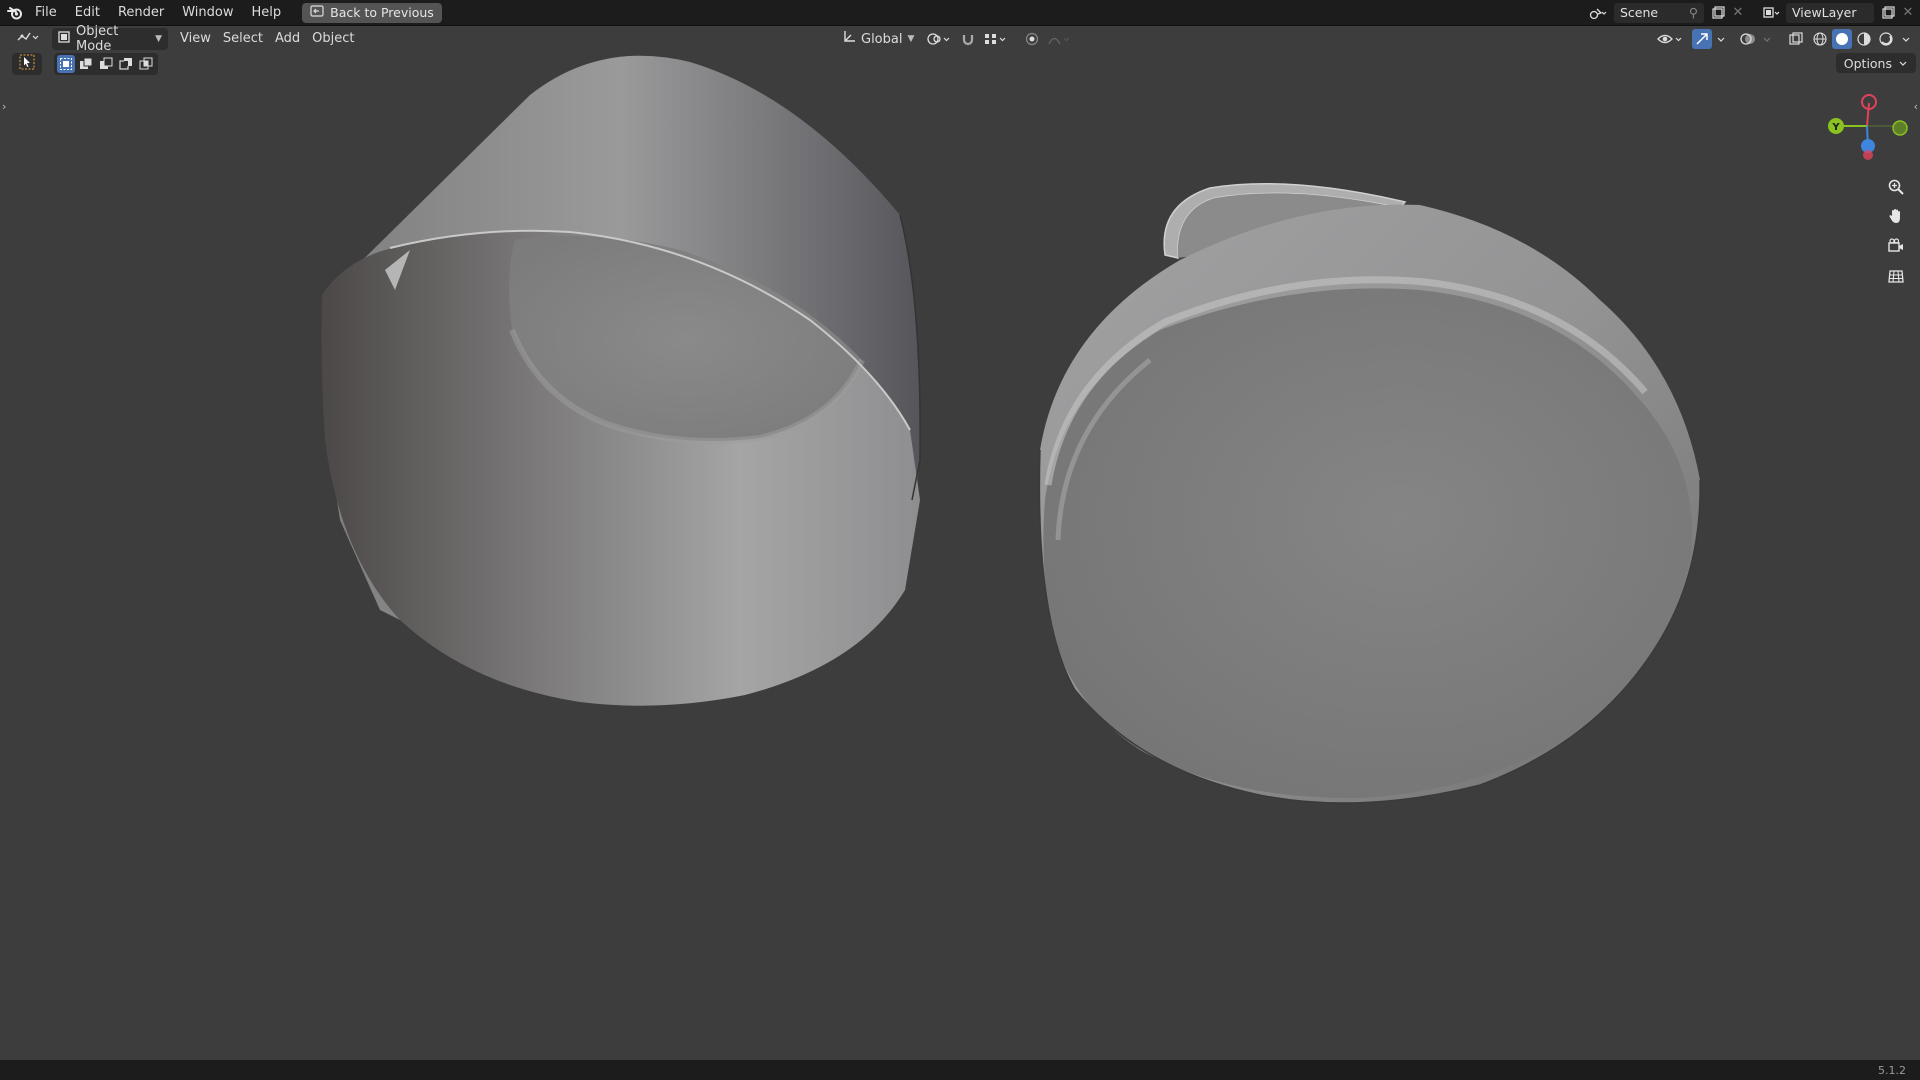  Describe the element at coordinates (1900, 128) in the screenshot. I see `gizmo-y-neg-icon` at that location.